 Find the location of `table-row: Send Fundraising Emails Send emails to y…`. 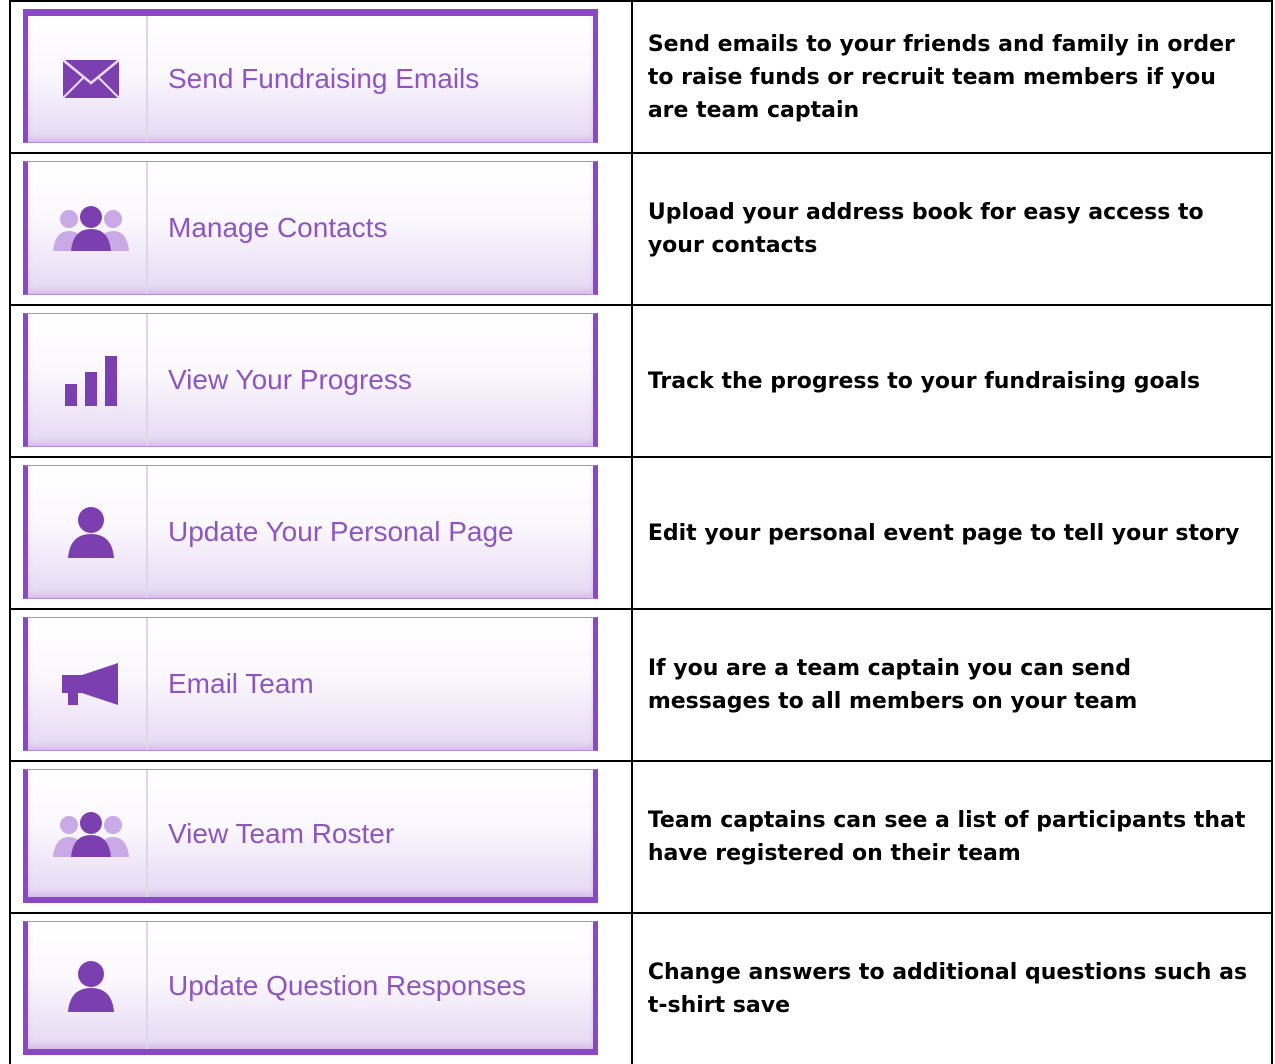

table-row: Send Fundraising Emails Send emails to y… is located at coordinates (641, 77).